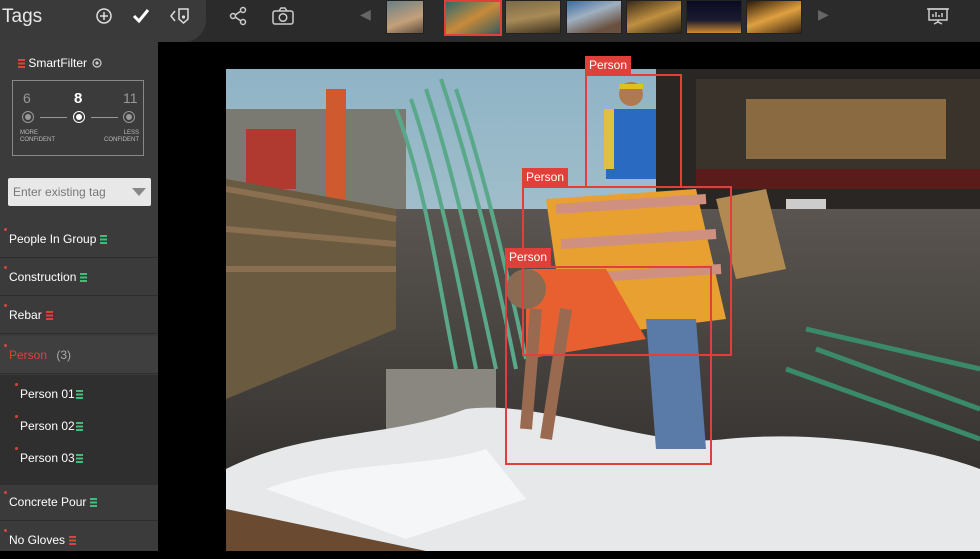  What do you see at coordinates (79, 355) in the screenshot?
I see `tag-item-person-selected: Person (3)` at bounding box center [79, 355].